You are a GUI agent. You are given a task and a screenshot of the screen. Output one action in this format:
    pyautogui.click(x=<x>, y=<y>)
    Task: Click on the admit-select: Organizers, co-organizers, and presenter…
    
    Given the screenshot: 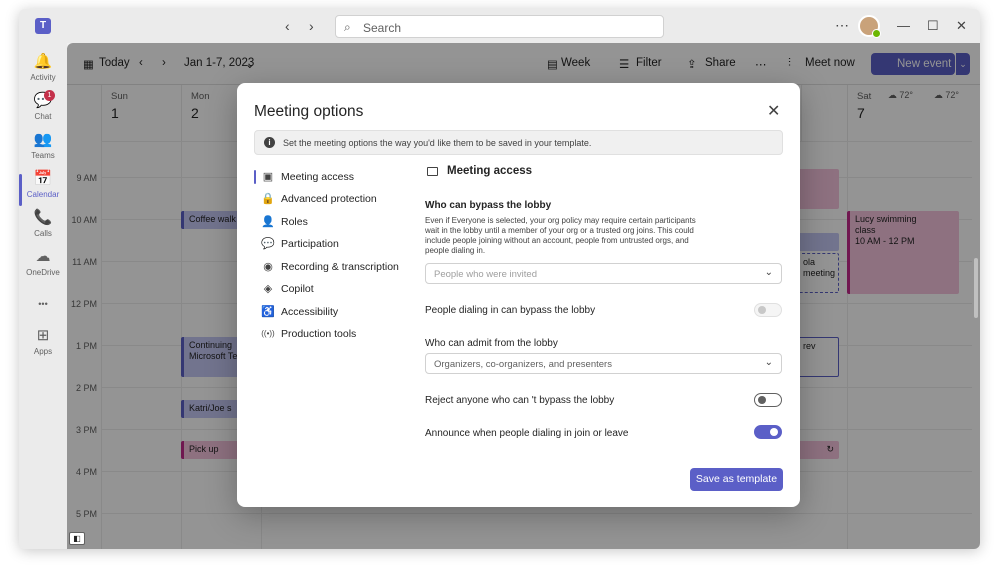 What is the action you would take?
    pyautogui.click(x=603, y=363)
    